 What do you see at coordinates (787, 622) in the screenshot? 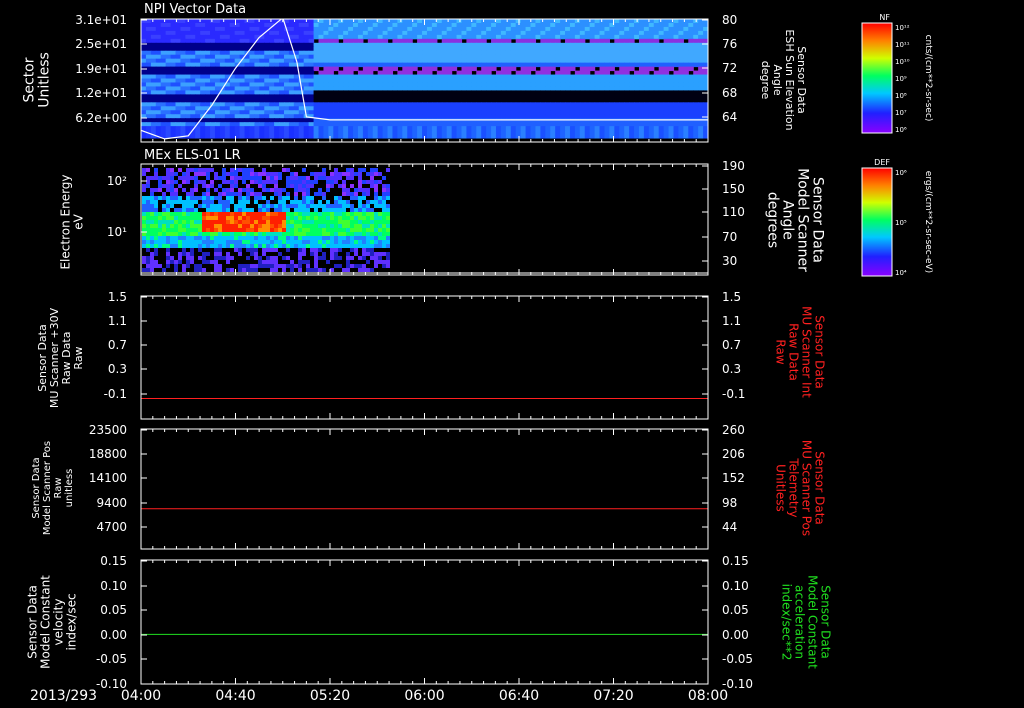
I see `p5-y2label-line-1: index/sec**2` at bounding box center [787, 622].